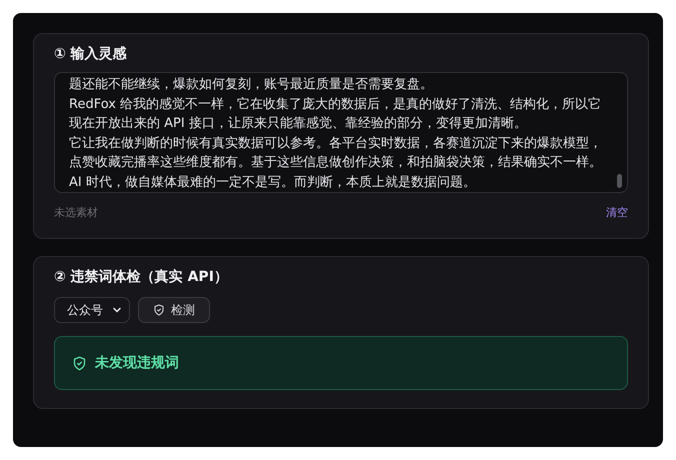 This screenshot has height=460, width=676. Describe the element at coordinates (76, 212) in the screenshot. I see `material-status: 未选素材` at that location.